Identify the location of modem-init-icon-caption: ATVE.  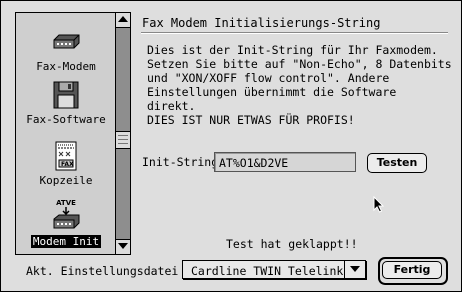
(66, 203).